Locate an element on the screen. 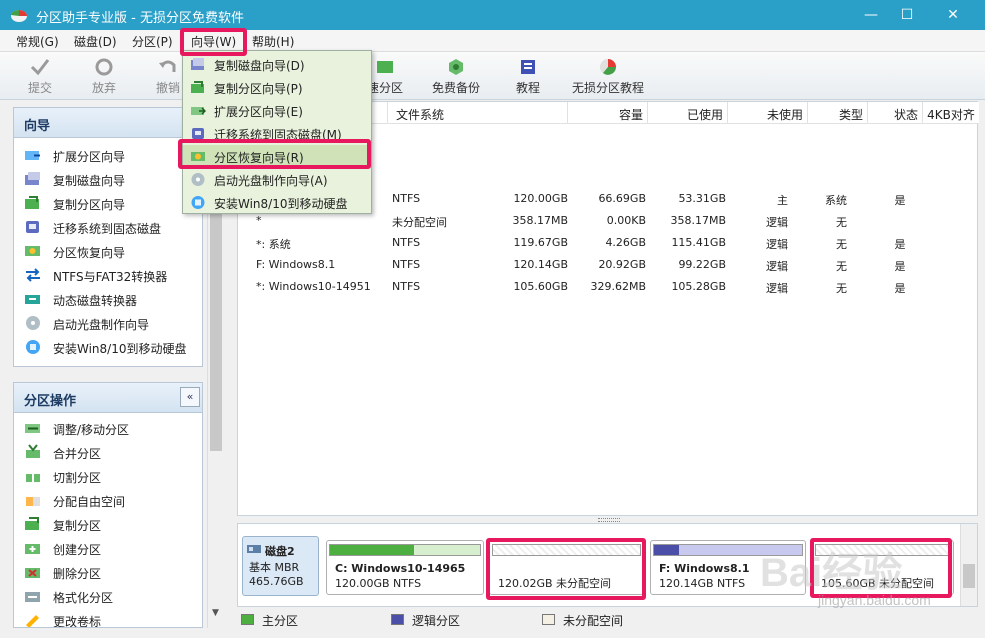  dynamic-disk-icon is located at coordinates (32, 299).